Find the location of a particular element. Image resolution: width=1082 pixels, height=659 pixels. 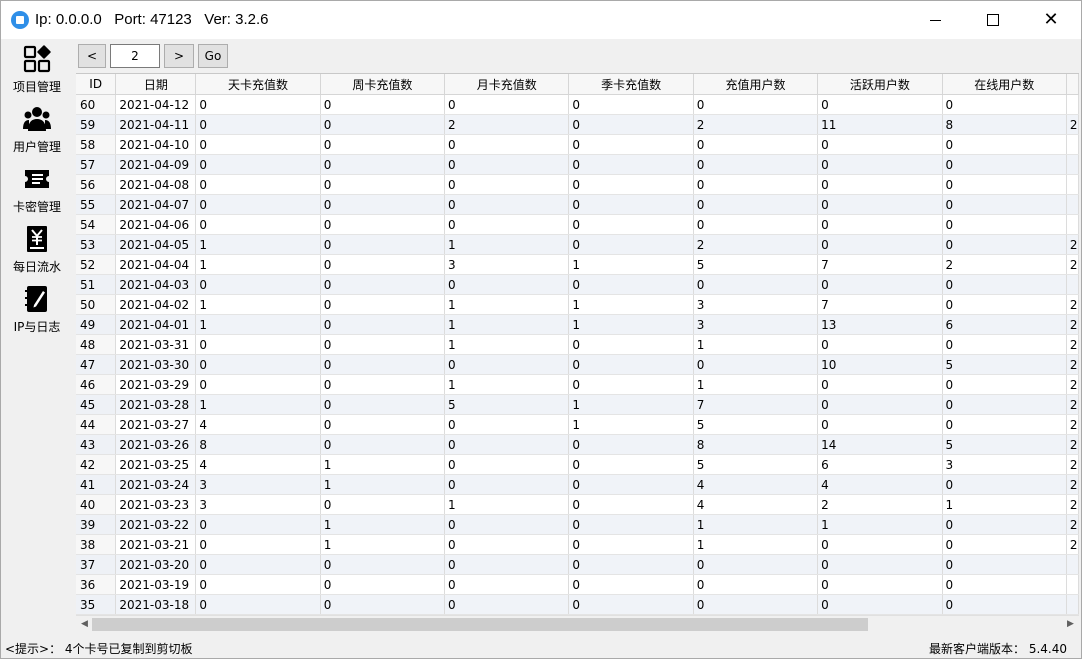

table-cell: 2021-03-30 is located at coordinates (156, 364).